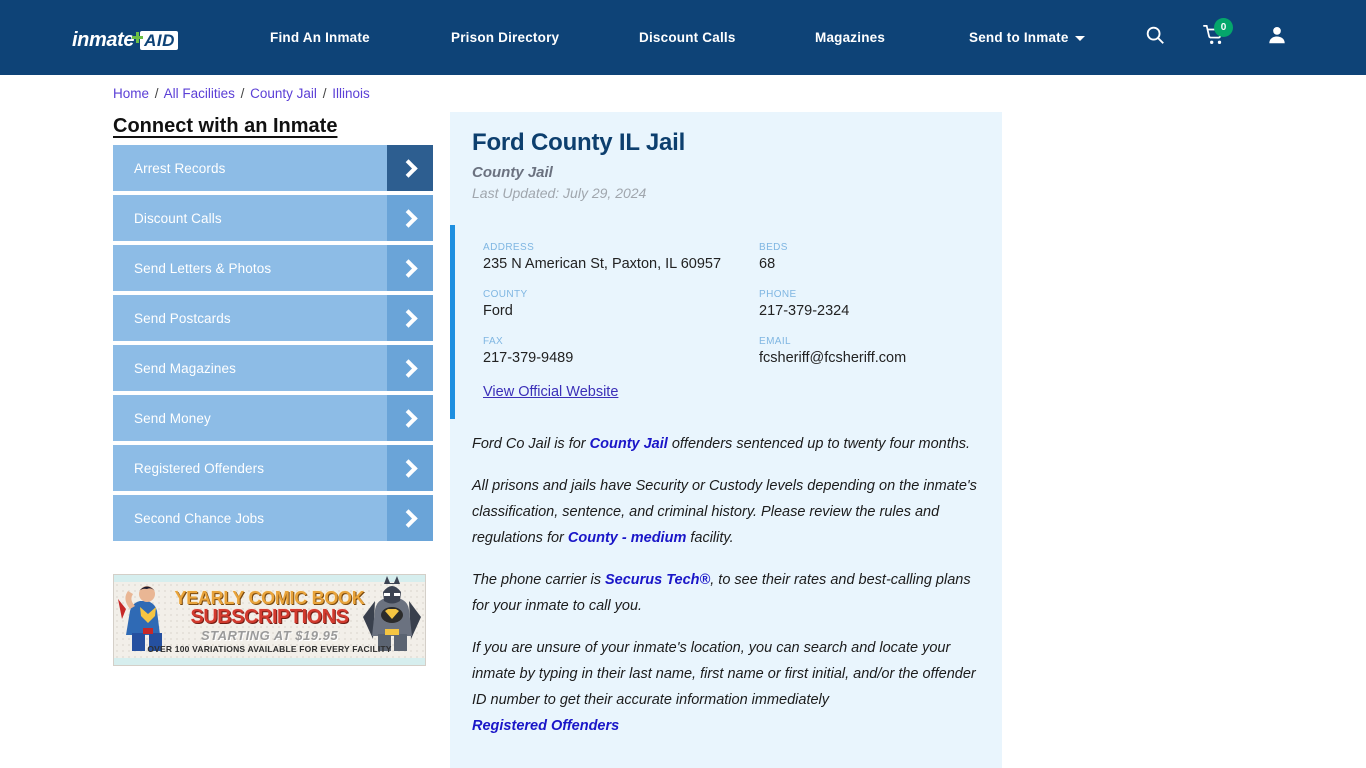 The image size is (1366, 768). I want to click on county-medium-link: County - medium, so click(627, 538).